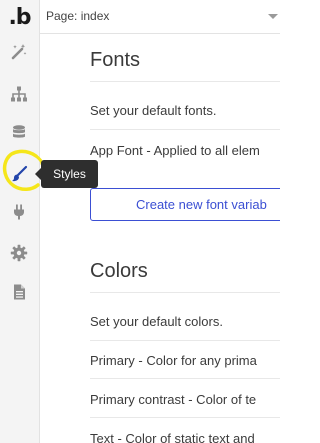  Describe the element at coordinates (78, 16) in the screenshot. I see `page-selector-value: Page: index` at that location.